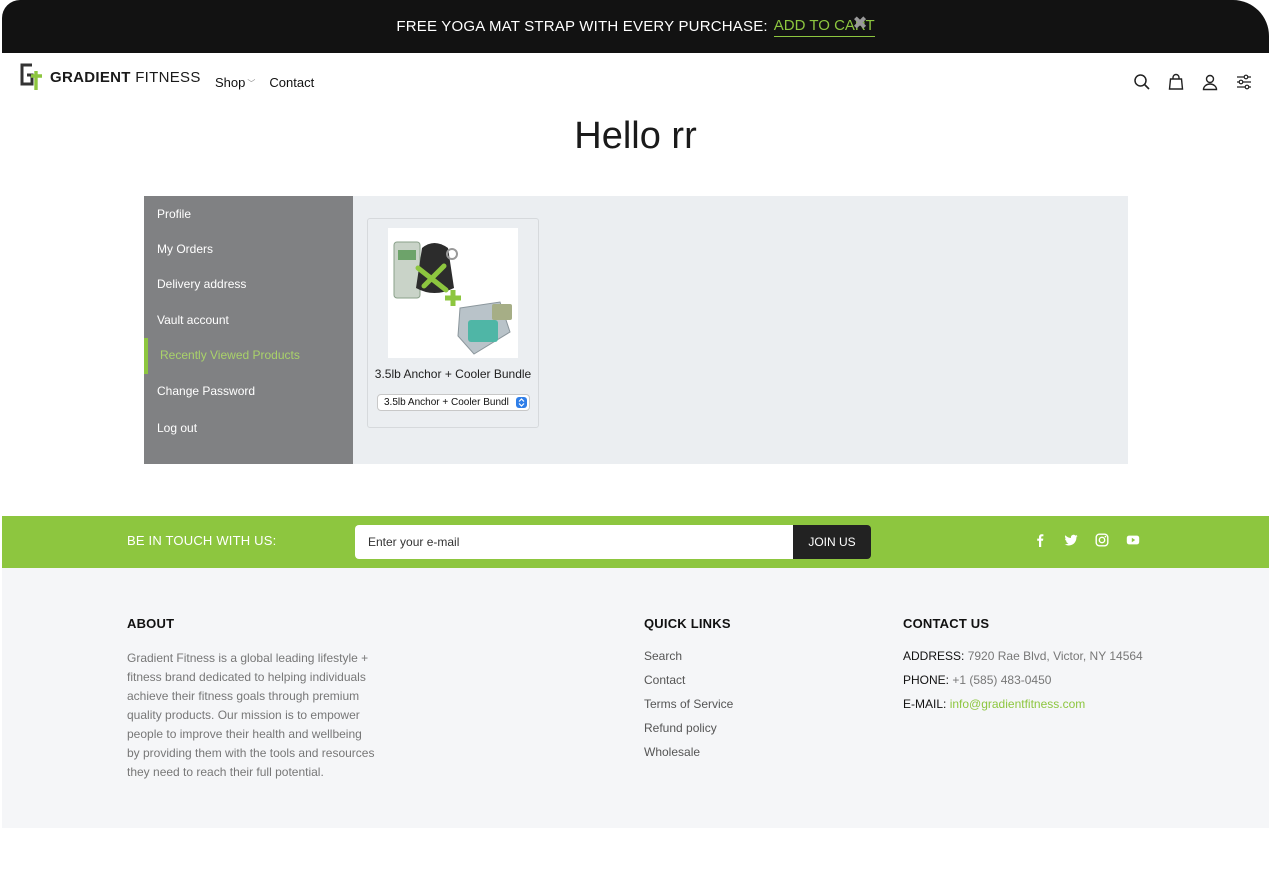 Image resolution: width=1269 pixels, height=872 pixels. I want to click on product-name: 3.5lb Anchor + Cooler Bundle, so click(453, 374).